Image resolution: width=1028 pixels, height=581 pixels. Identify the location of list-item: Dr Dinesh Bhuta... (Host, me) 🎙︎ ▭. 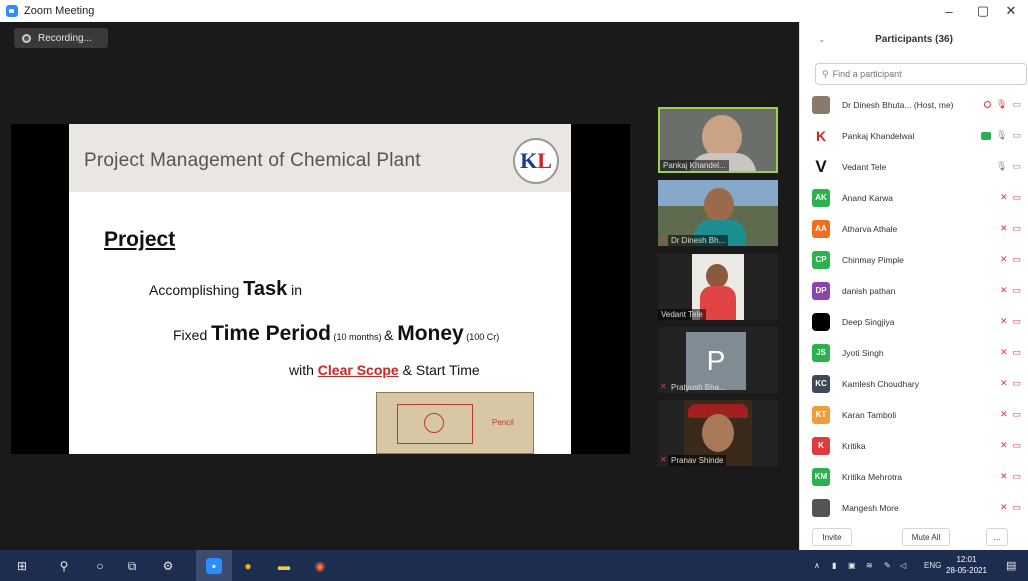
(914, 104).